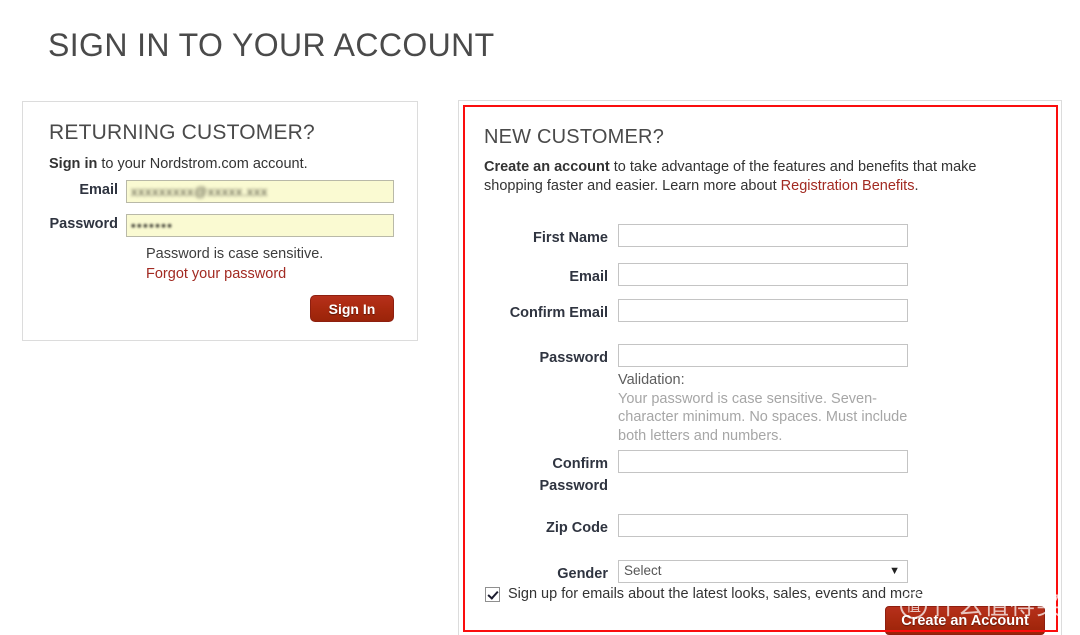 The image size is (1080, 635). What do you see at coordinates (492, 594) in the screenshot?
I see `newsletter-checkbox` at bounding box center [492, 594].